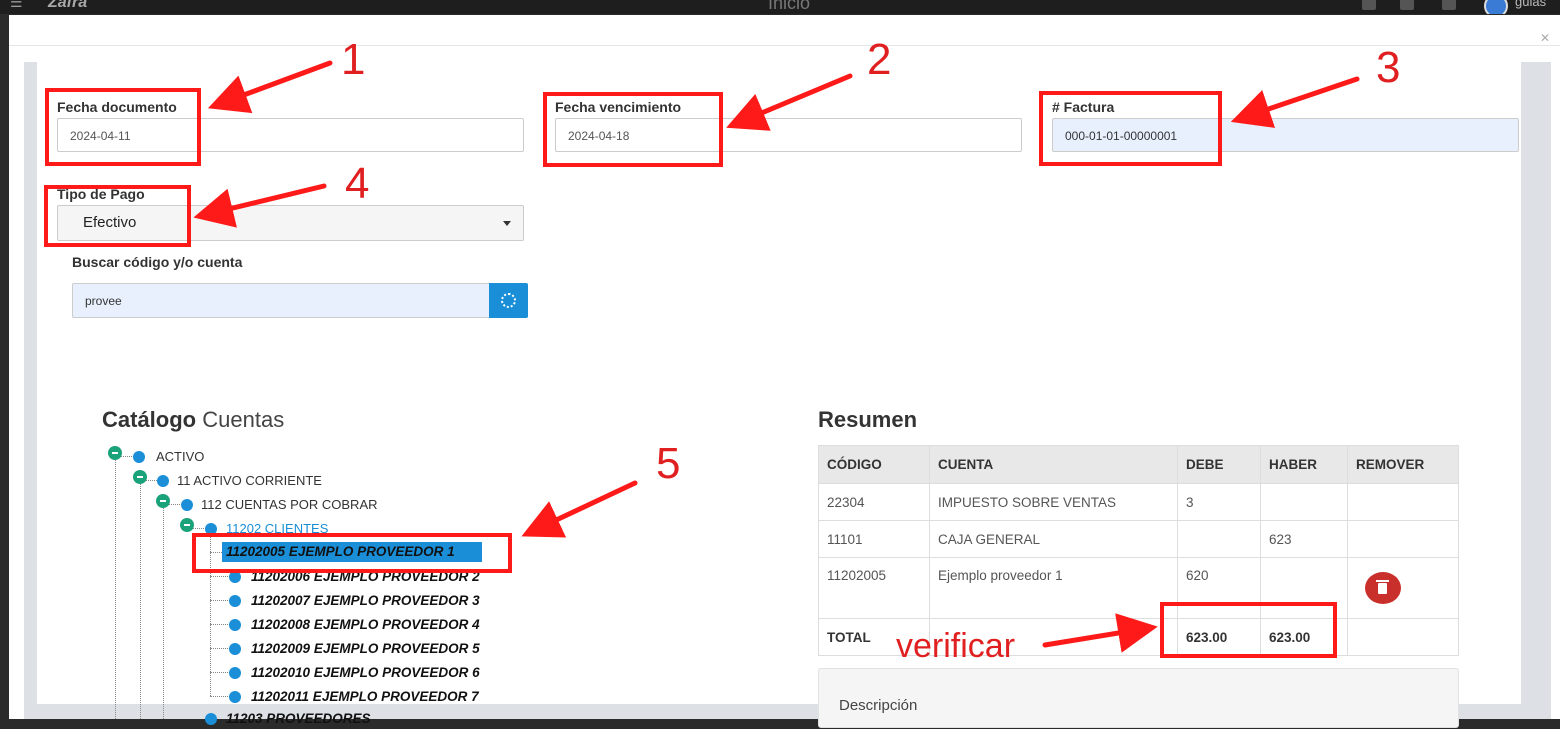 The width and height of the screenshot is (1560, 729). I want to click on arrow-verificar, so click(1100, 633).